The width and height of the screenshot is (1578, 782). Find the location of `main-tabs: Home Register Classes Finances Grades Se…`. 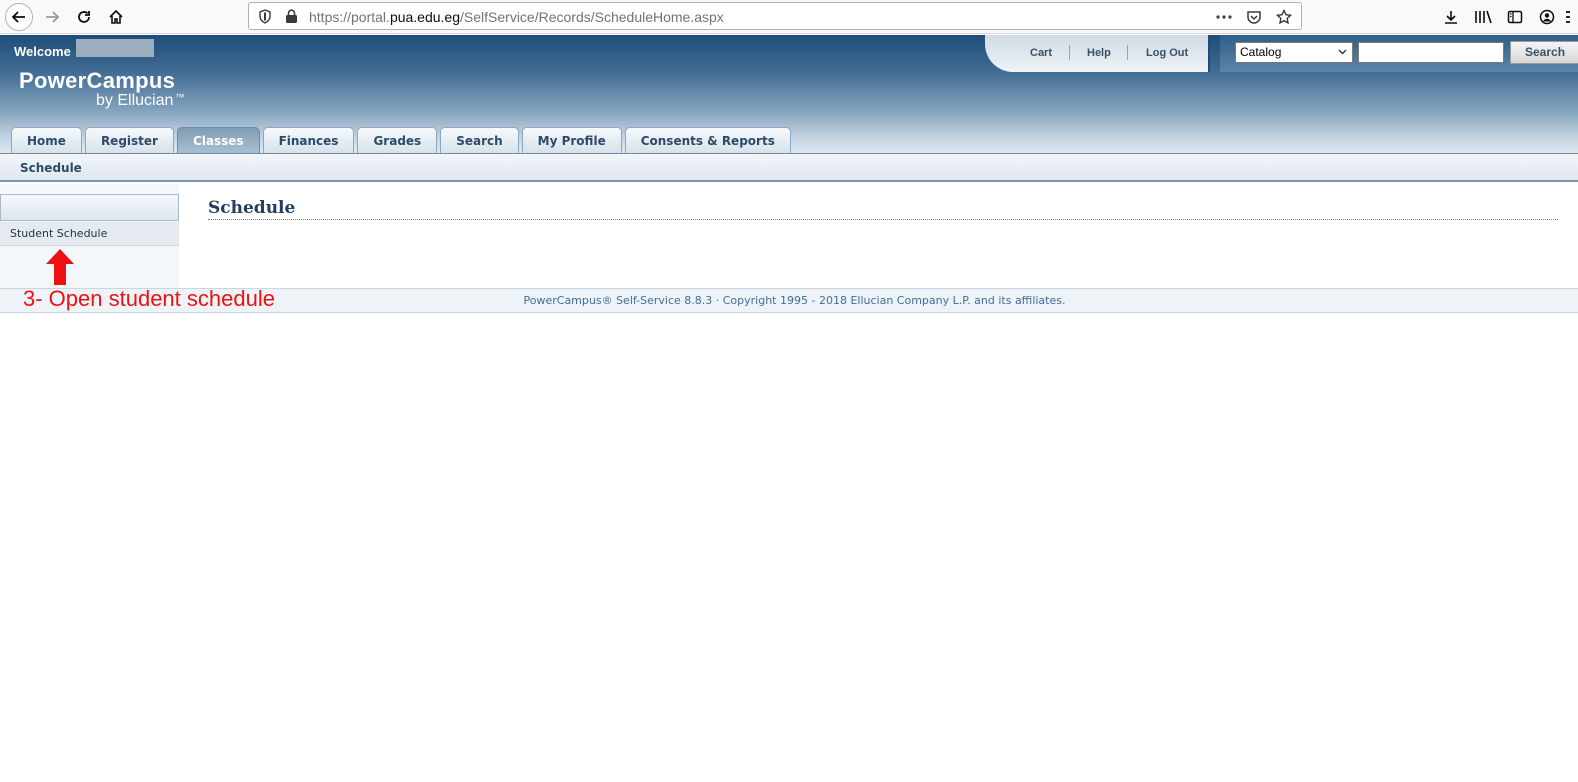

main-tabs: Home Register Classes Finances Grades Se… is located at coordinates (401, 140).